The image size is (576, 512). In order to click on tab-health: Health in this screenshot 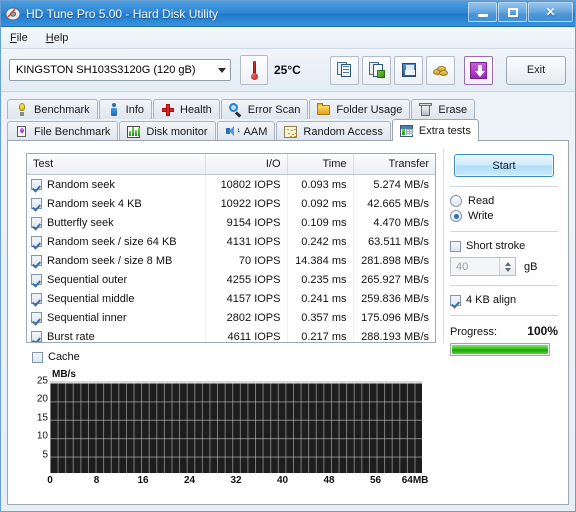, I will do `click(186, 109)`.